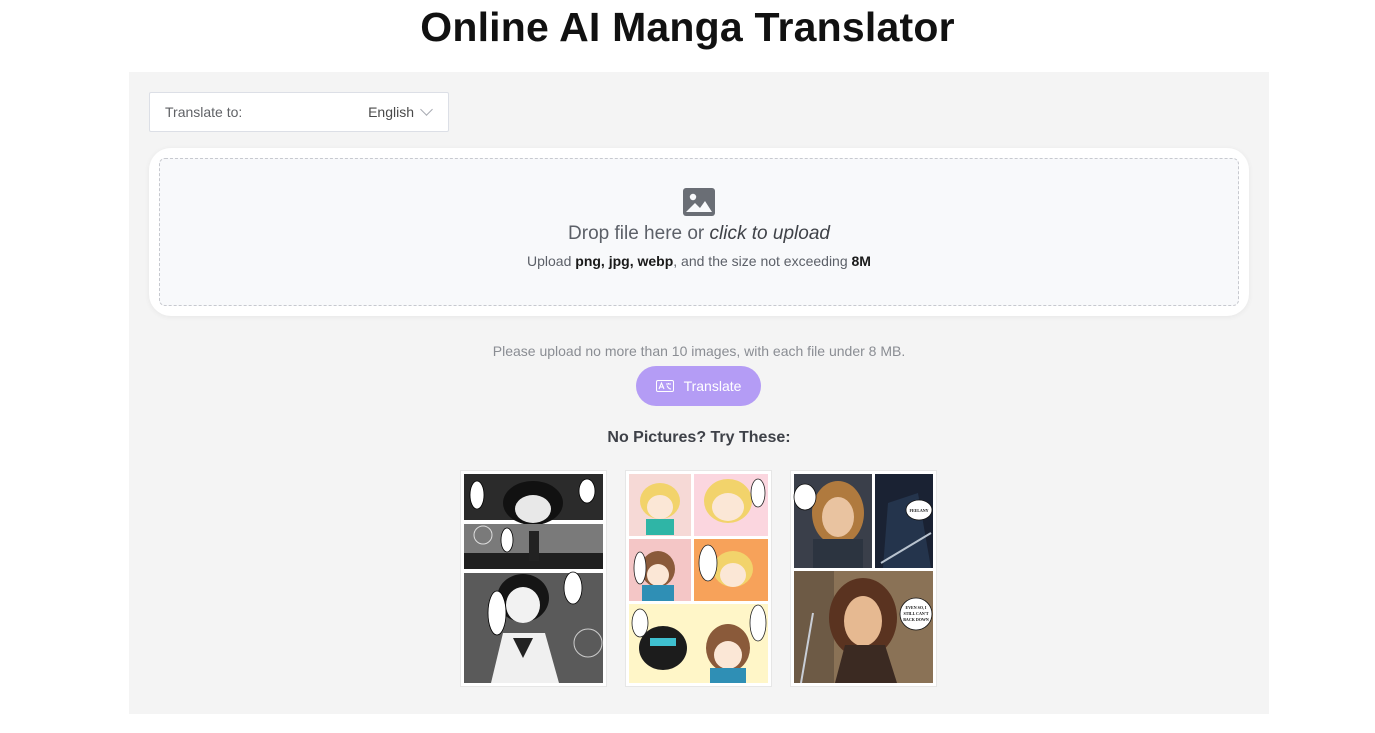  What do you see at coordinates (551, 261) in the screenshot?
I see `upload-hint-prefix: Upload` at bounding box center [551, 261].